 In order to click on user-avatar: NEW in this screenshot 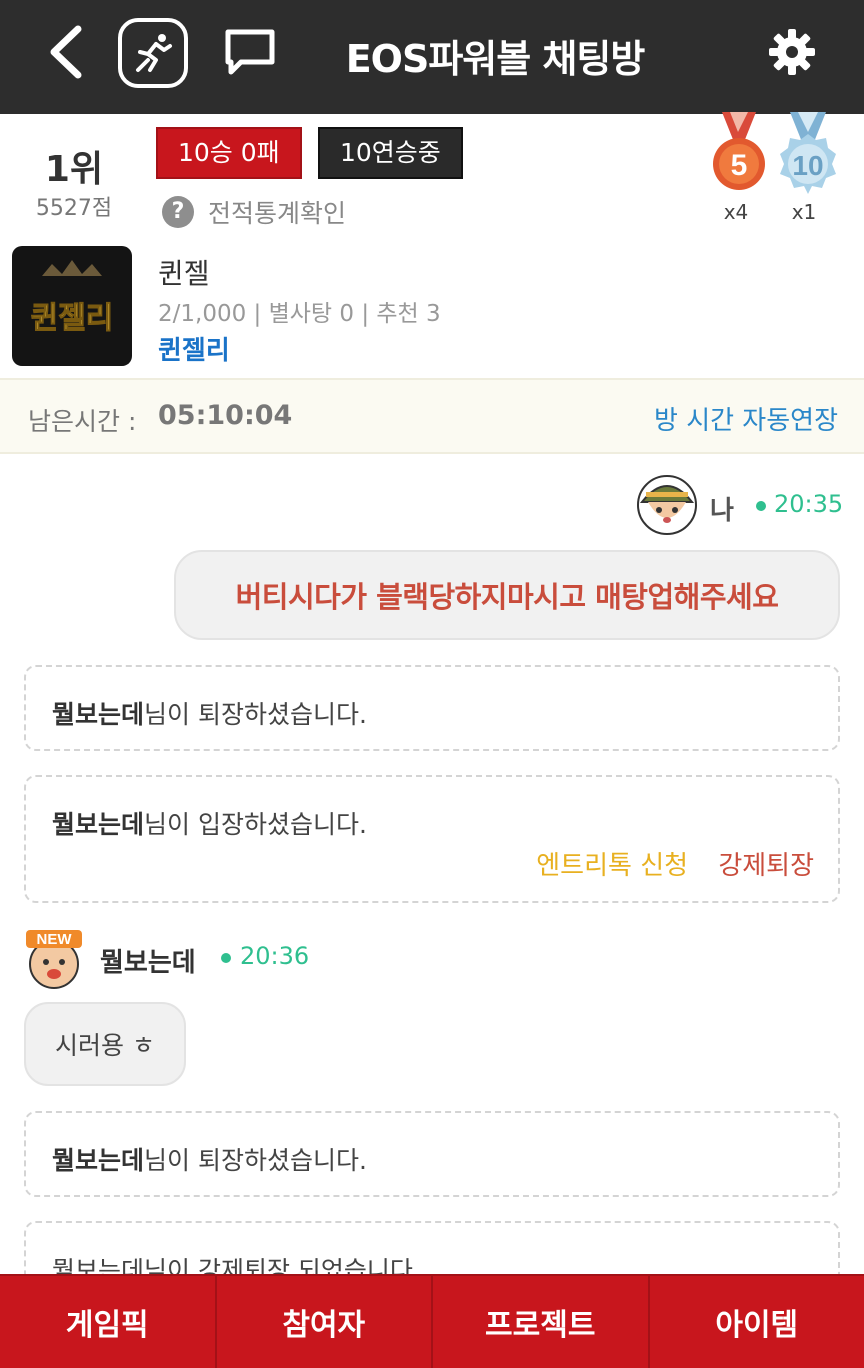, I will do `click(56, 959)`.